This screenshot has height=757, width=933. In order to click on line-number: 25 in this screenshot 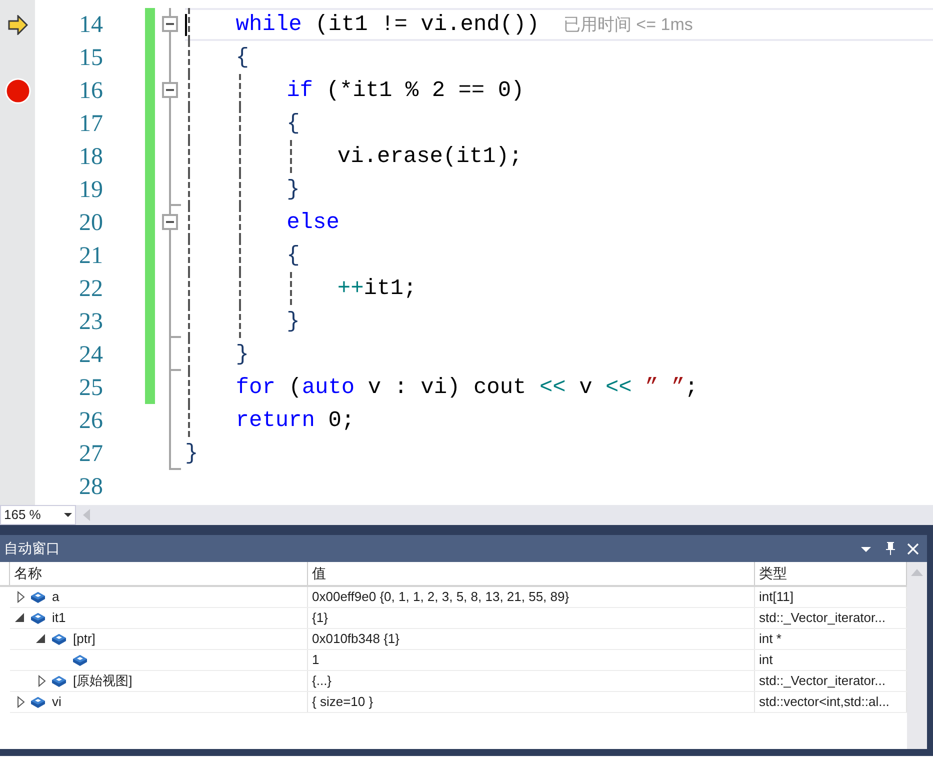, I will do `click(91, 388)`.